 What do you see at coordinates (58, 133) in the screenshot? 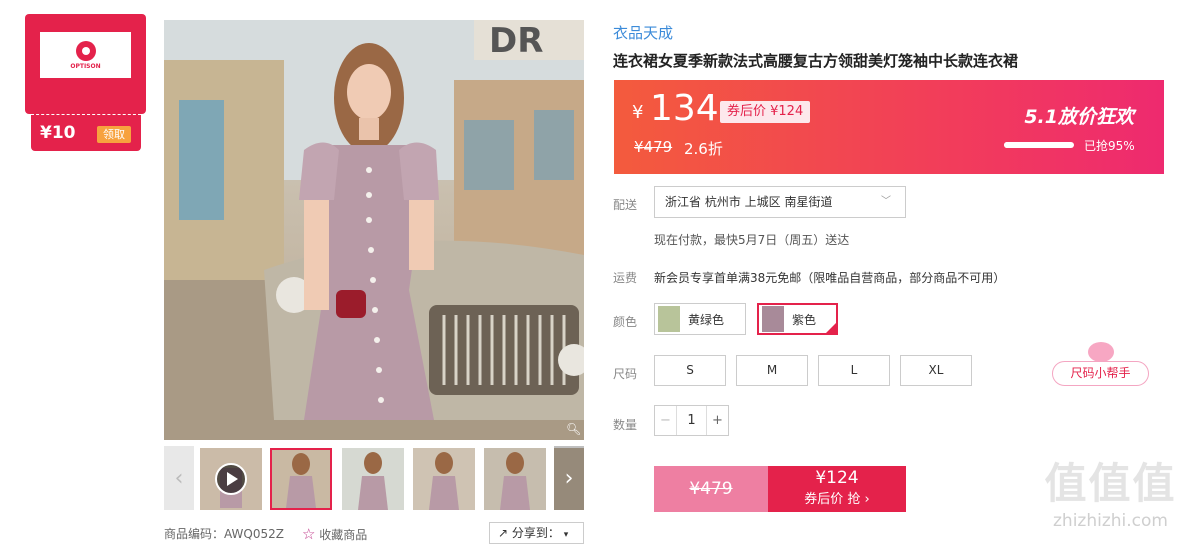
I see `coupon-amount: ¥10` at bounding box center [58, 133].